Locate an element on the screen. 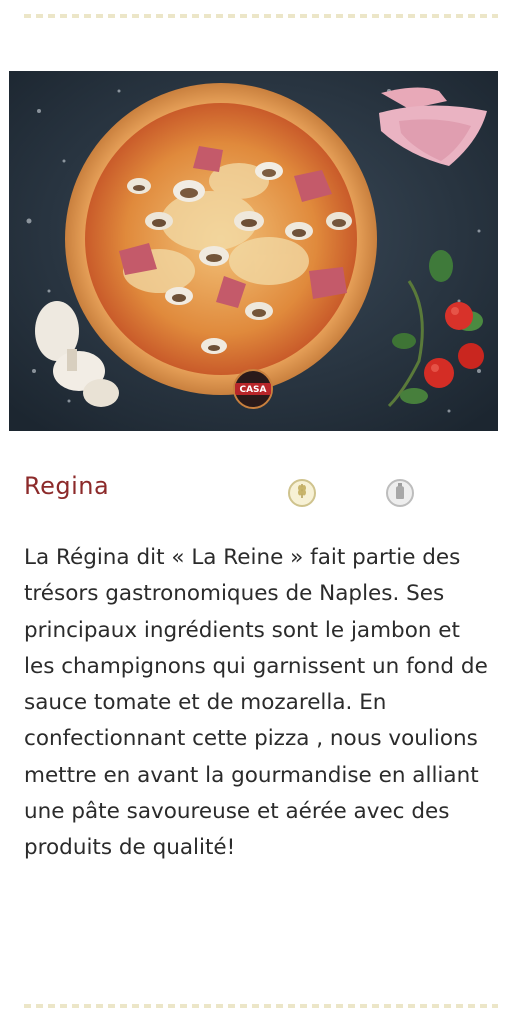  wheat-icon is located at coordinates (302, 493).